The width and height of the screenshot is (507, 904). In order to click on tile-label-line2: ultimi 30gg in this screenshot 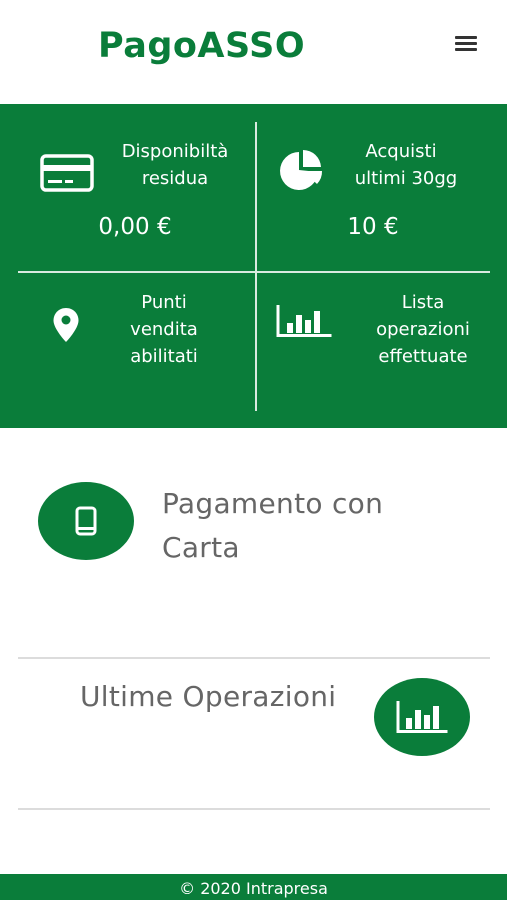, I will do `click(406, 178)`.